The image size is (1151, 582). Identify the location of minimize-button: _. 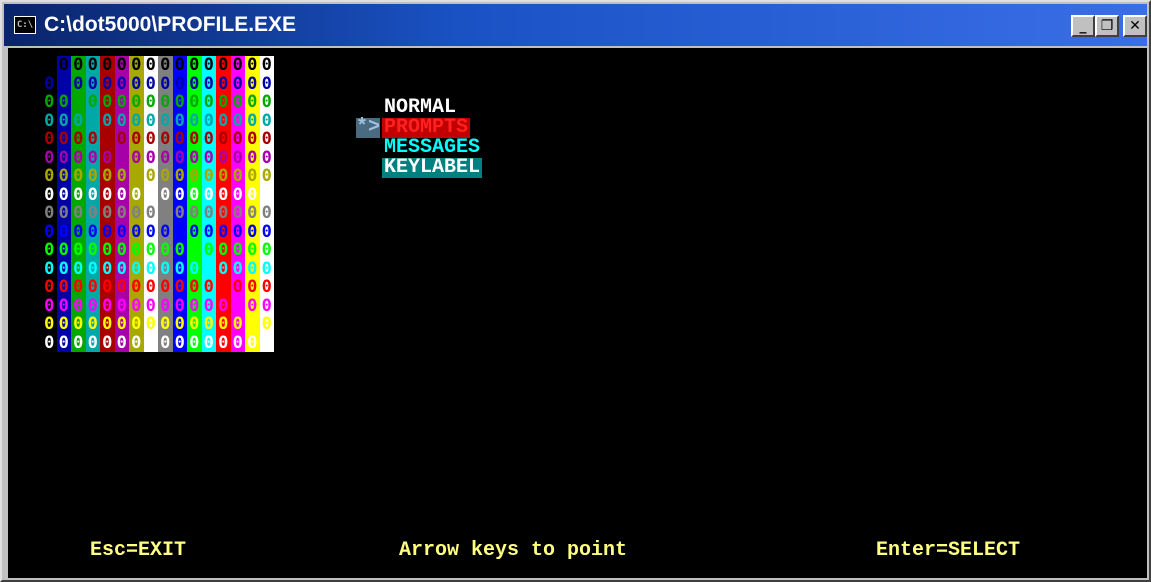
(1083, 26).